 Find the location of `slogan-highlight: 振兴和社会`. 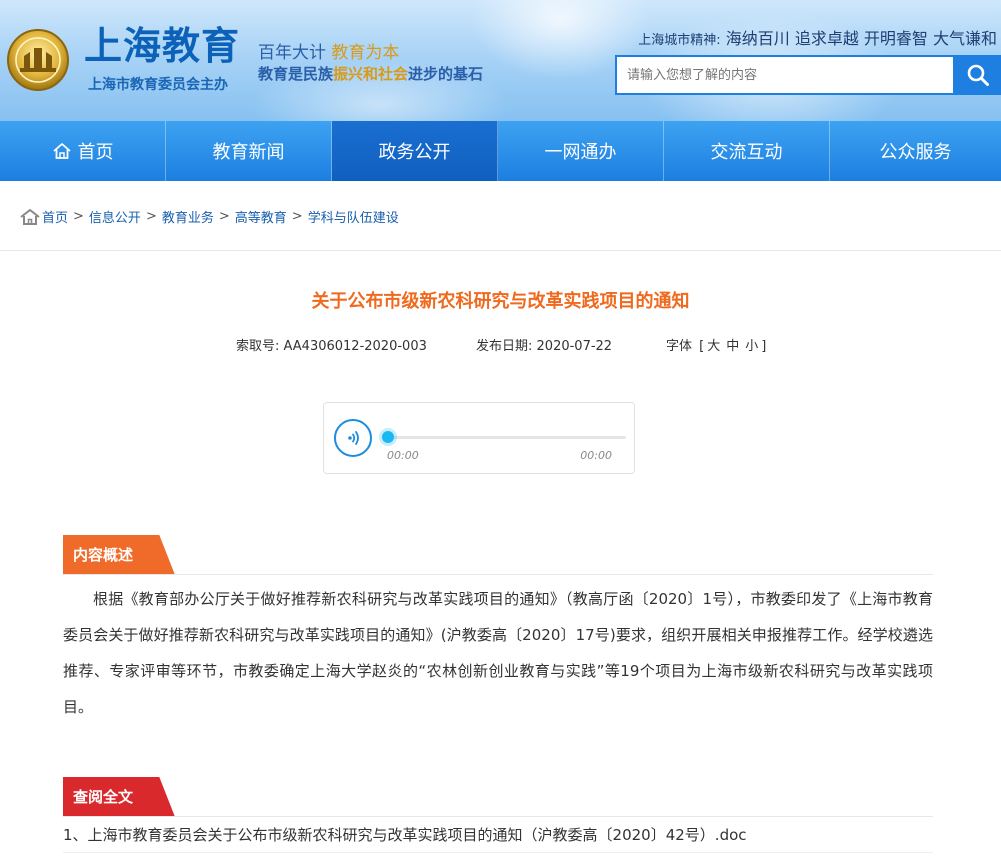

slogan-highlight: 振兴和社会 is located at coordinates (371, 74).